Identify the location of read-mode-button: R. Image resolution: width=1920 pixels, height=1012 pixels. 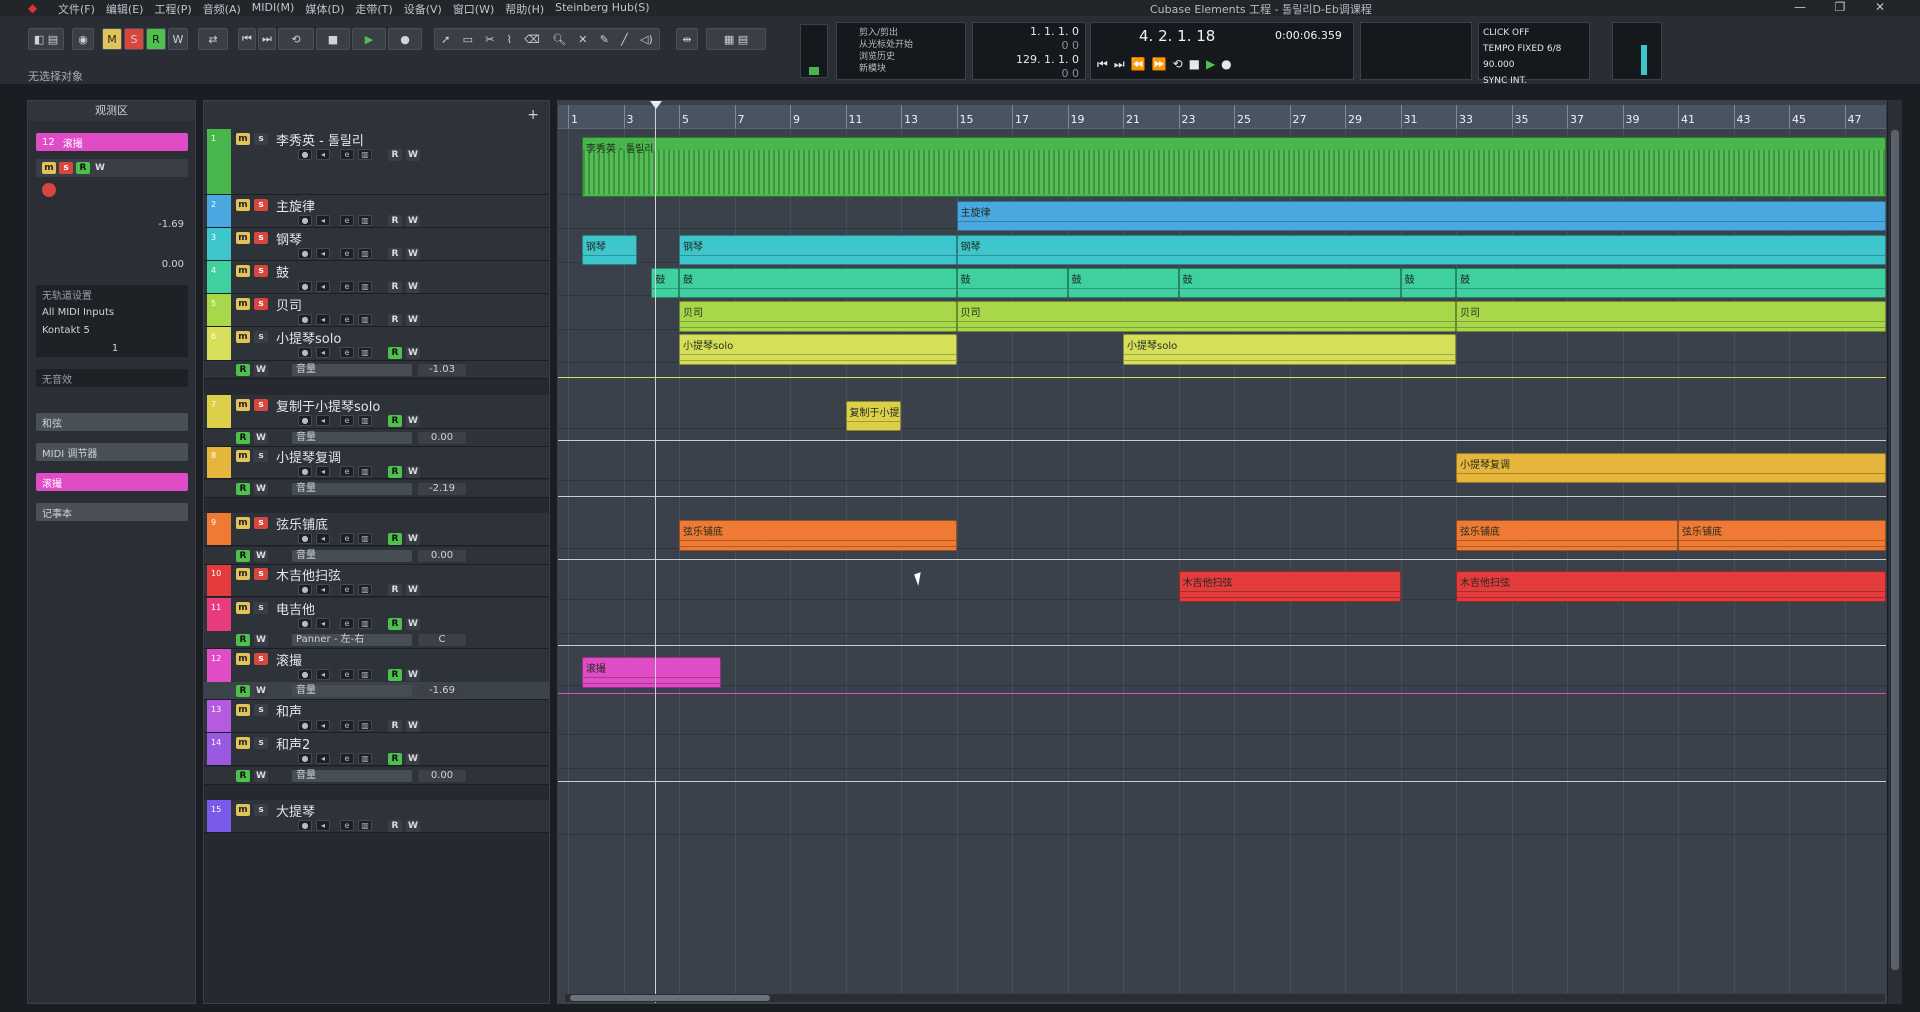
(156, 39).